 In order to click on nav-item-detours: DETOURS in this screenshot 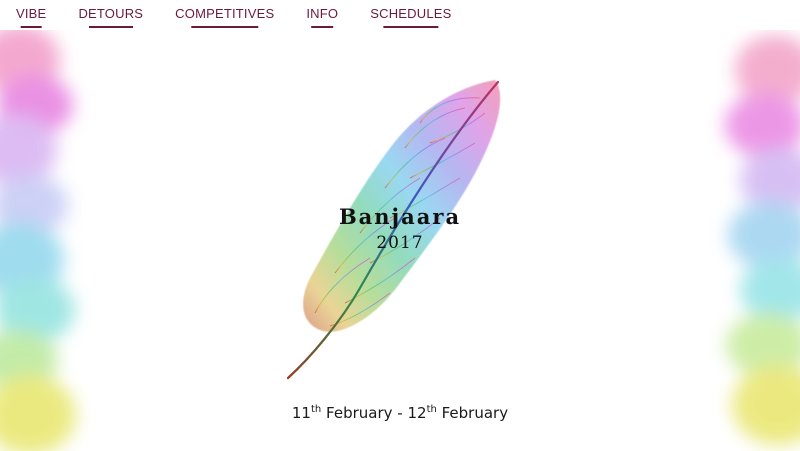, I will do `click(110, 17)`.